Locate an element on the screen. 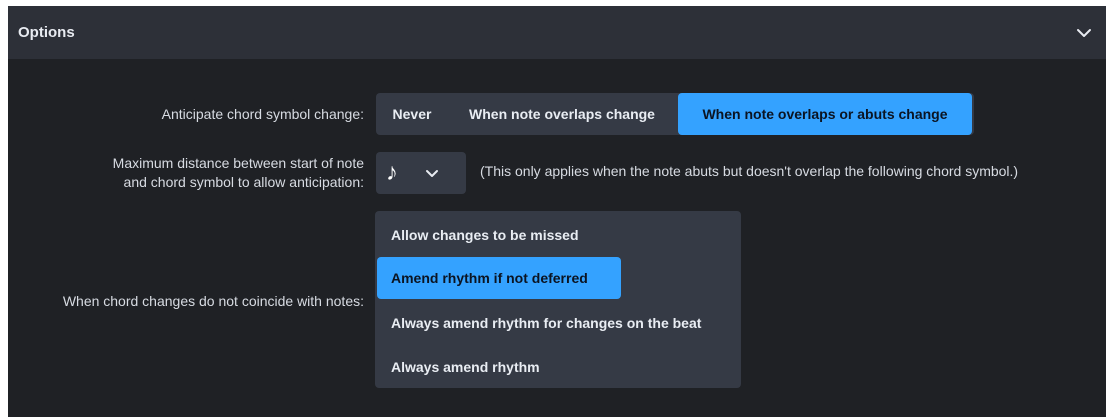 This screenshot has height=417, width=1111. eighth-note-icon: ♪ is located at coordinates (392, 172).